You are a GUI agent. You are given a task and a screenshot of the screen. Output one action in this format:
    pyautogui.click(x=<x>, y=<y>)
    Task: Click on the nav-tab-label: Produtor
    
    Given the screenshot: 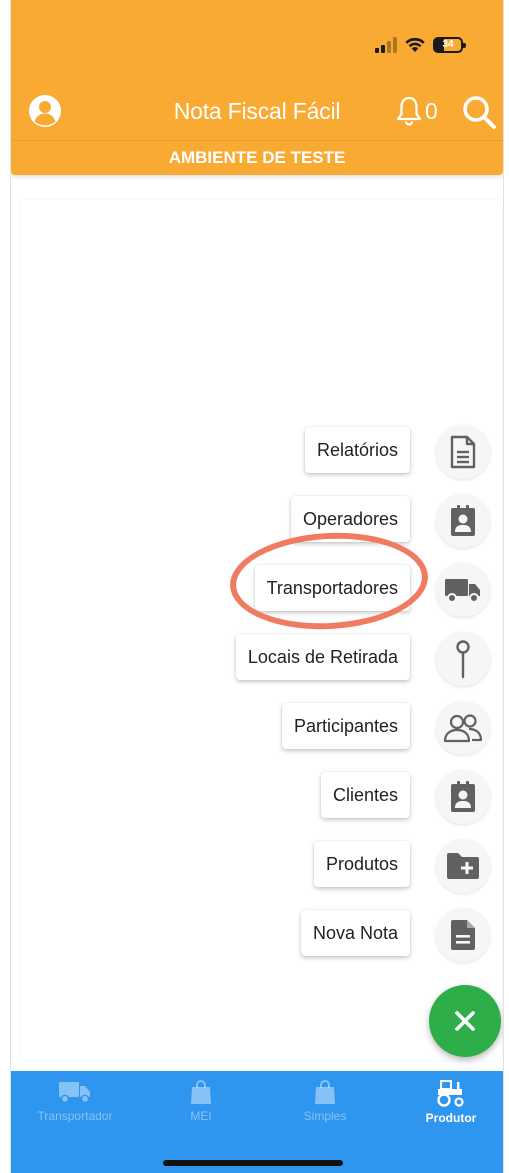 What is the action you would take?
    pyautogui.click(x=451, y=1118)
    